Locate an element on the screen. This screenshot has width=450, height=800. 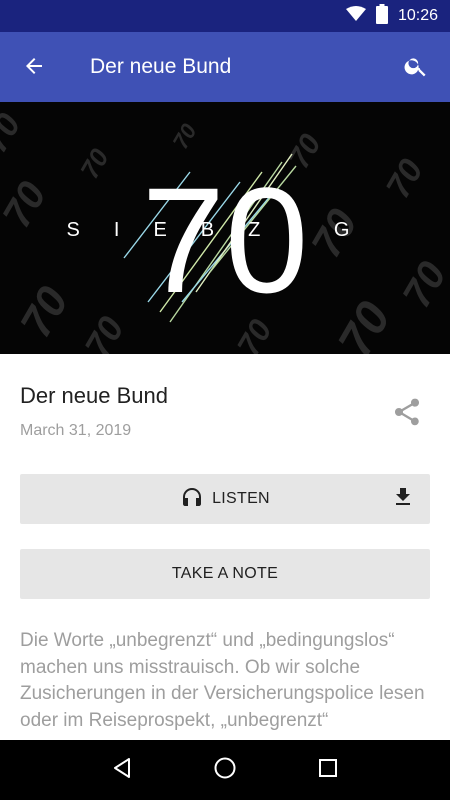
take-a-note-label: TAKE A NOTE is located at coordinates (225, 573).